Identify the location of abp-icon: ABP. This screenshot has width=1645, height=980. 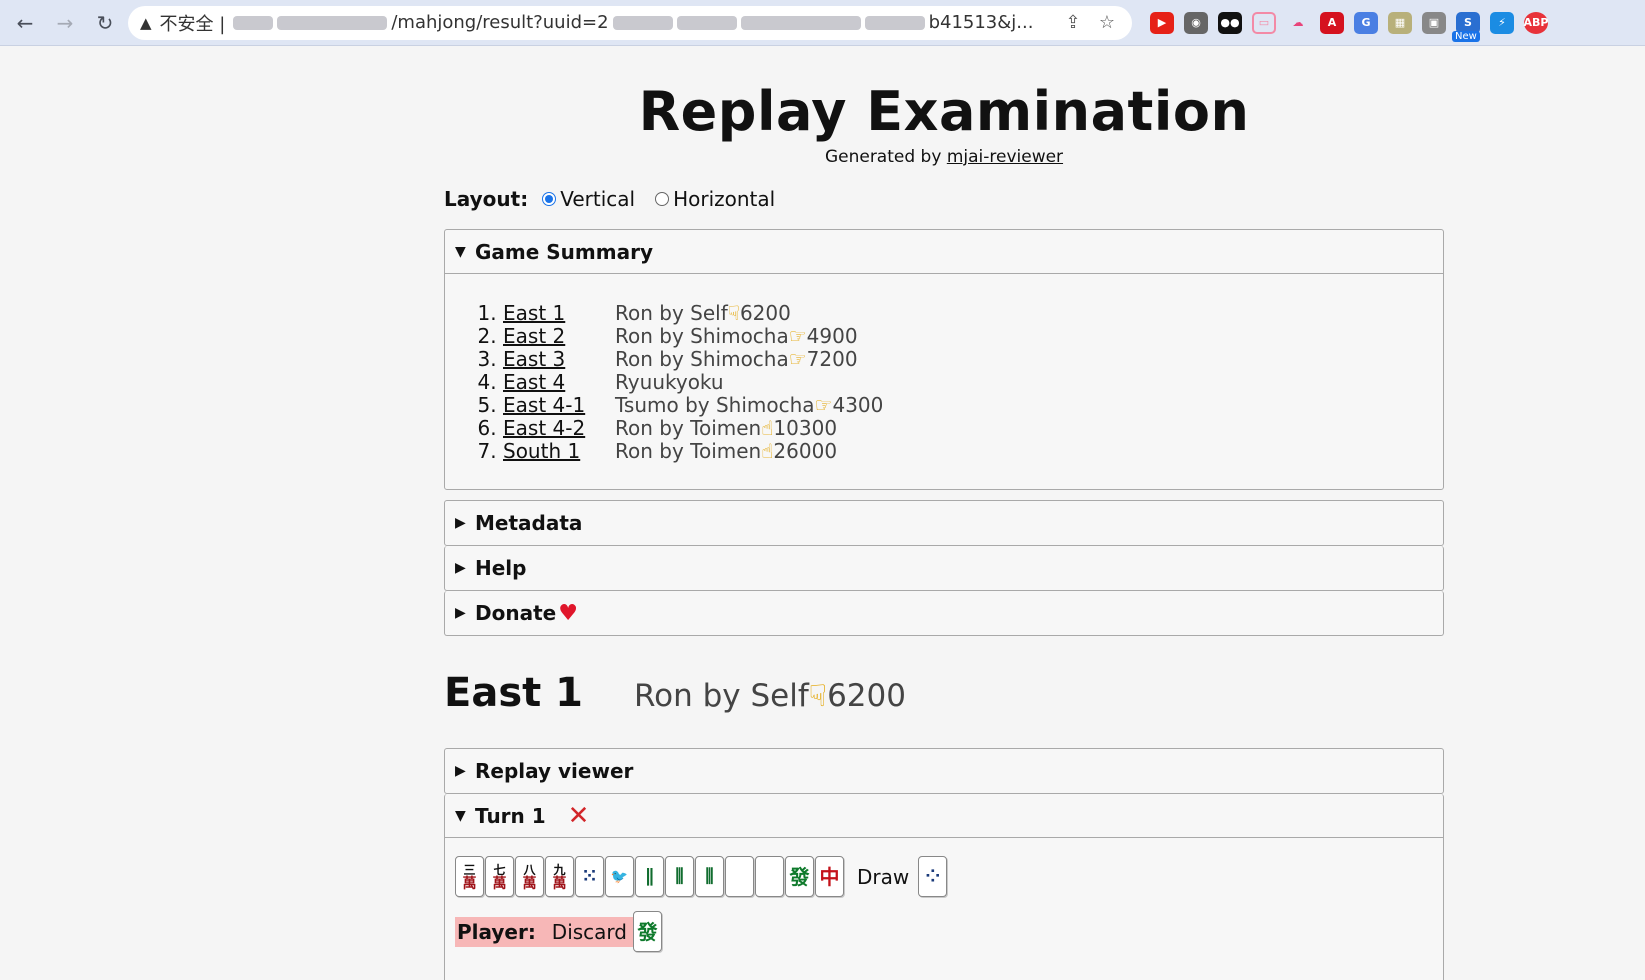
(1536, 22).